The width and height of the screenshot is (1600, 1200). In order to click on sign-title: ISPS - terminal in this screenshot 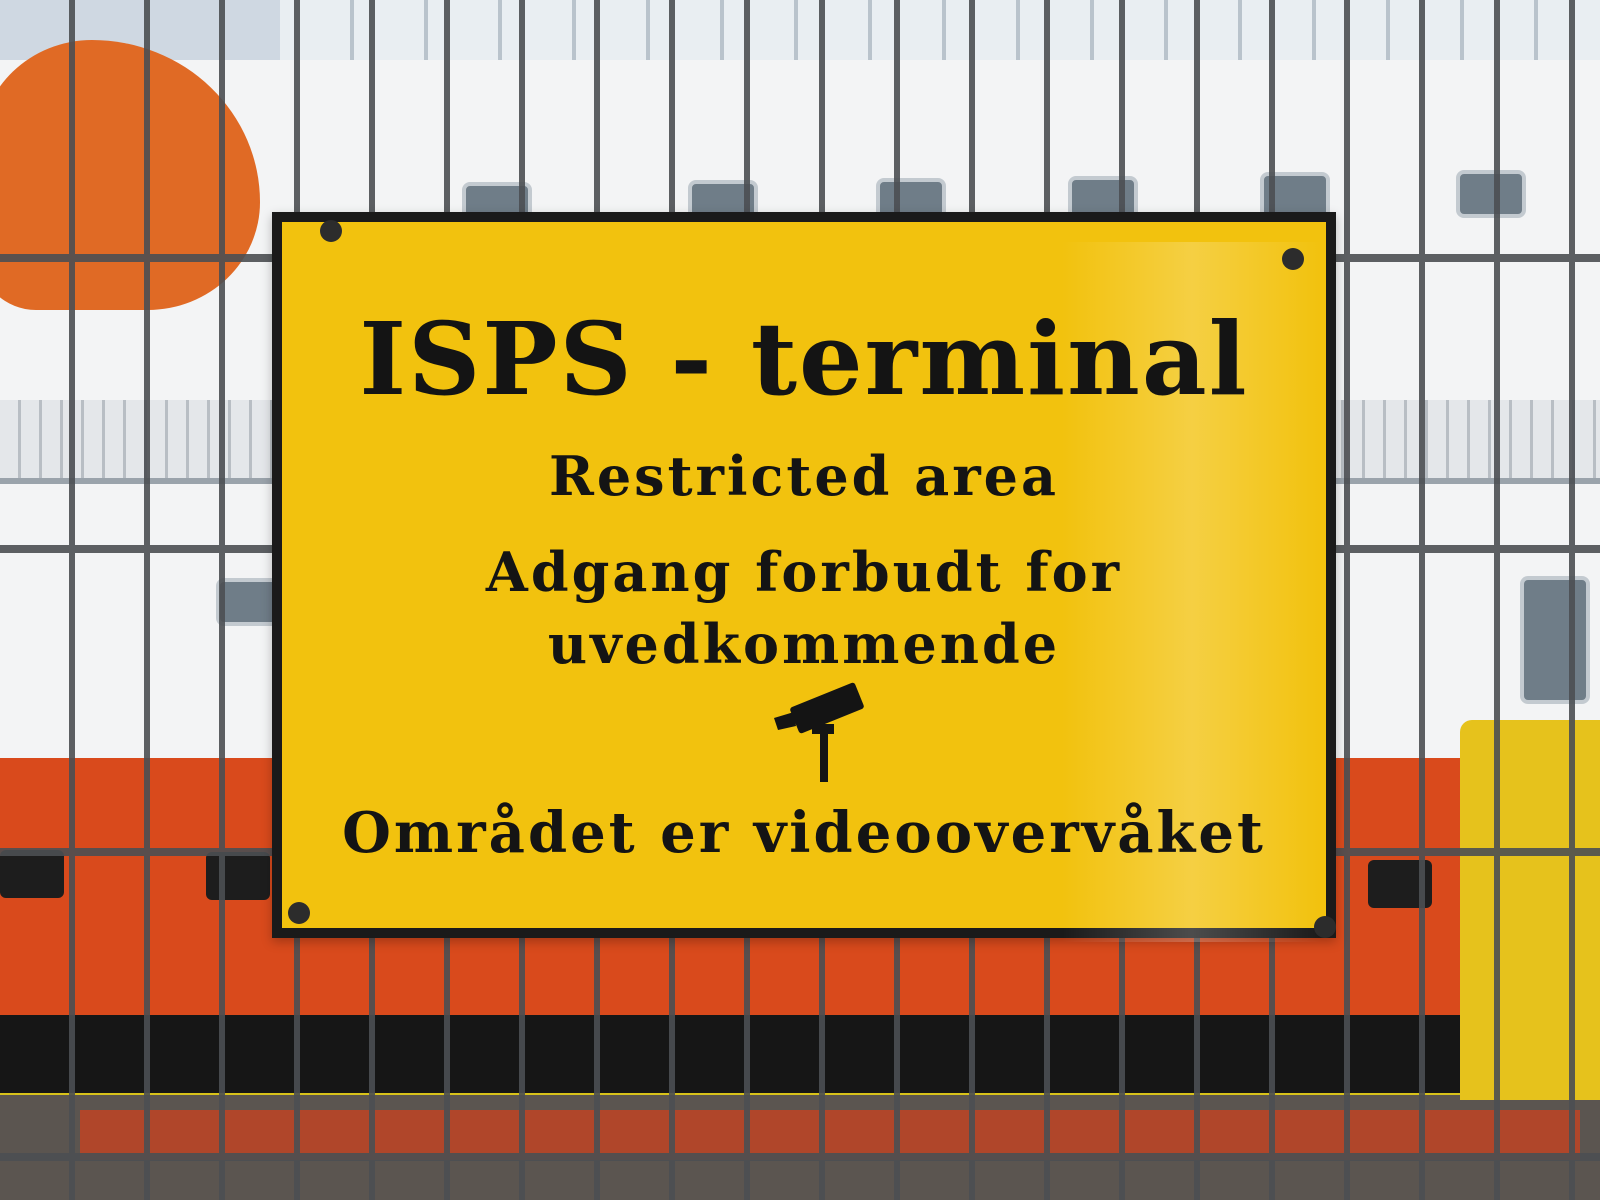, I will do `click(804, 359)`.